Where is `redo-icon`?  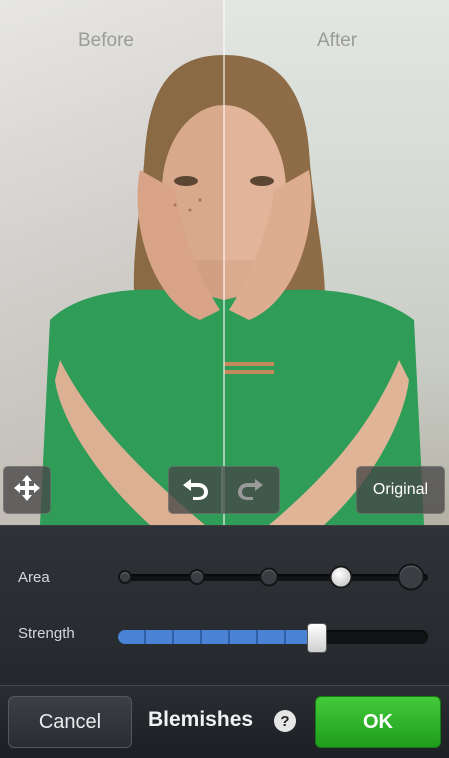 redo-icon is located at coordinates (251, 490).